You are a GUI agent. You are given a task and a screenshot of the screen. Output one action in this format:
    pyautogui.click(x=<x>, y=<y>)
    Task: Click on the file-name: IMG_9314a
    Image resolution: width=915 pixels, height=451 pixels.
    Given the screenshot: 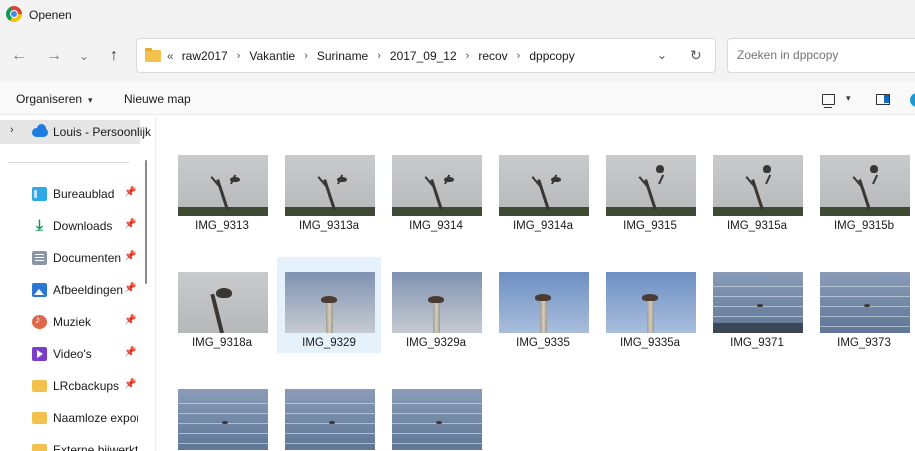 What is the action you would take?
    pyautogui.click(x=543, y=226)
    